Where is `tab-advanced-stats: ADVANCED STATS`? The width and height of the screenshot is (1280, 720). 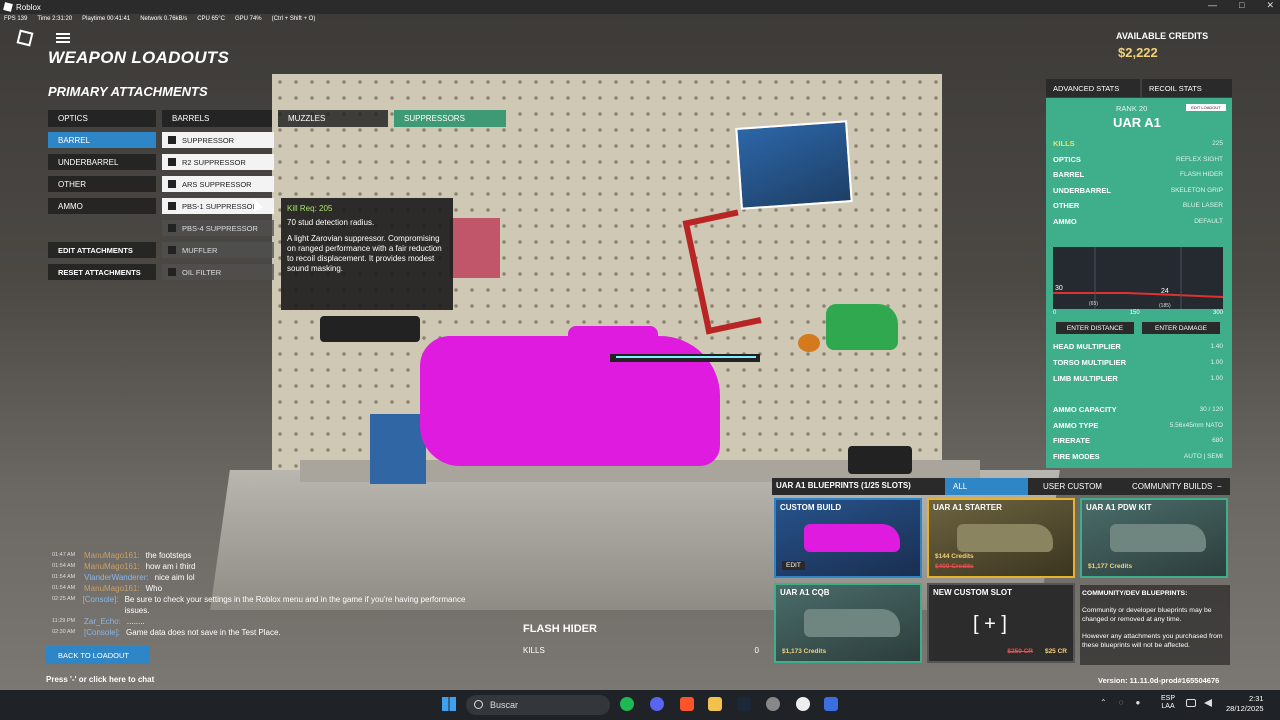
tab-advanced-stats: ADVANCED STATS is located at coordinates (1093, 88).